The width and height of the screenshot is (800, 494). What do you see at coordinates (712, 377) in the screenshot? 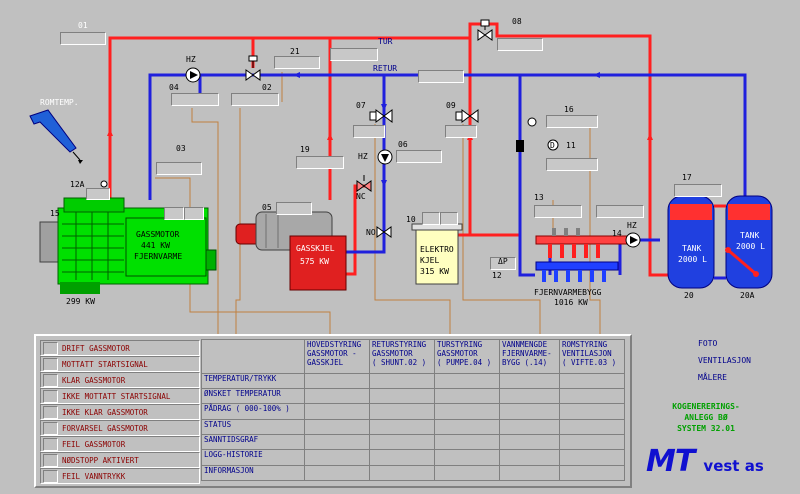
I see `link-malere: MÅLERE` at bounding box center [712, 377].